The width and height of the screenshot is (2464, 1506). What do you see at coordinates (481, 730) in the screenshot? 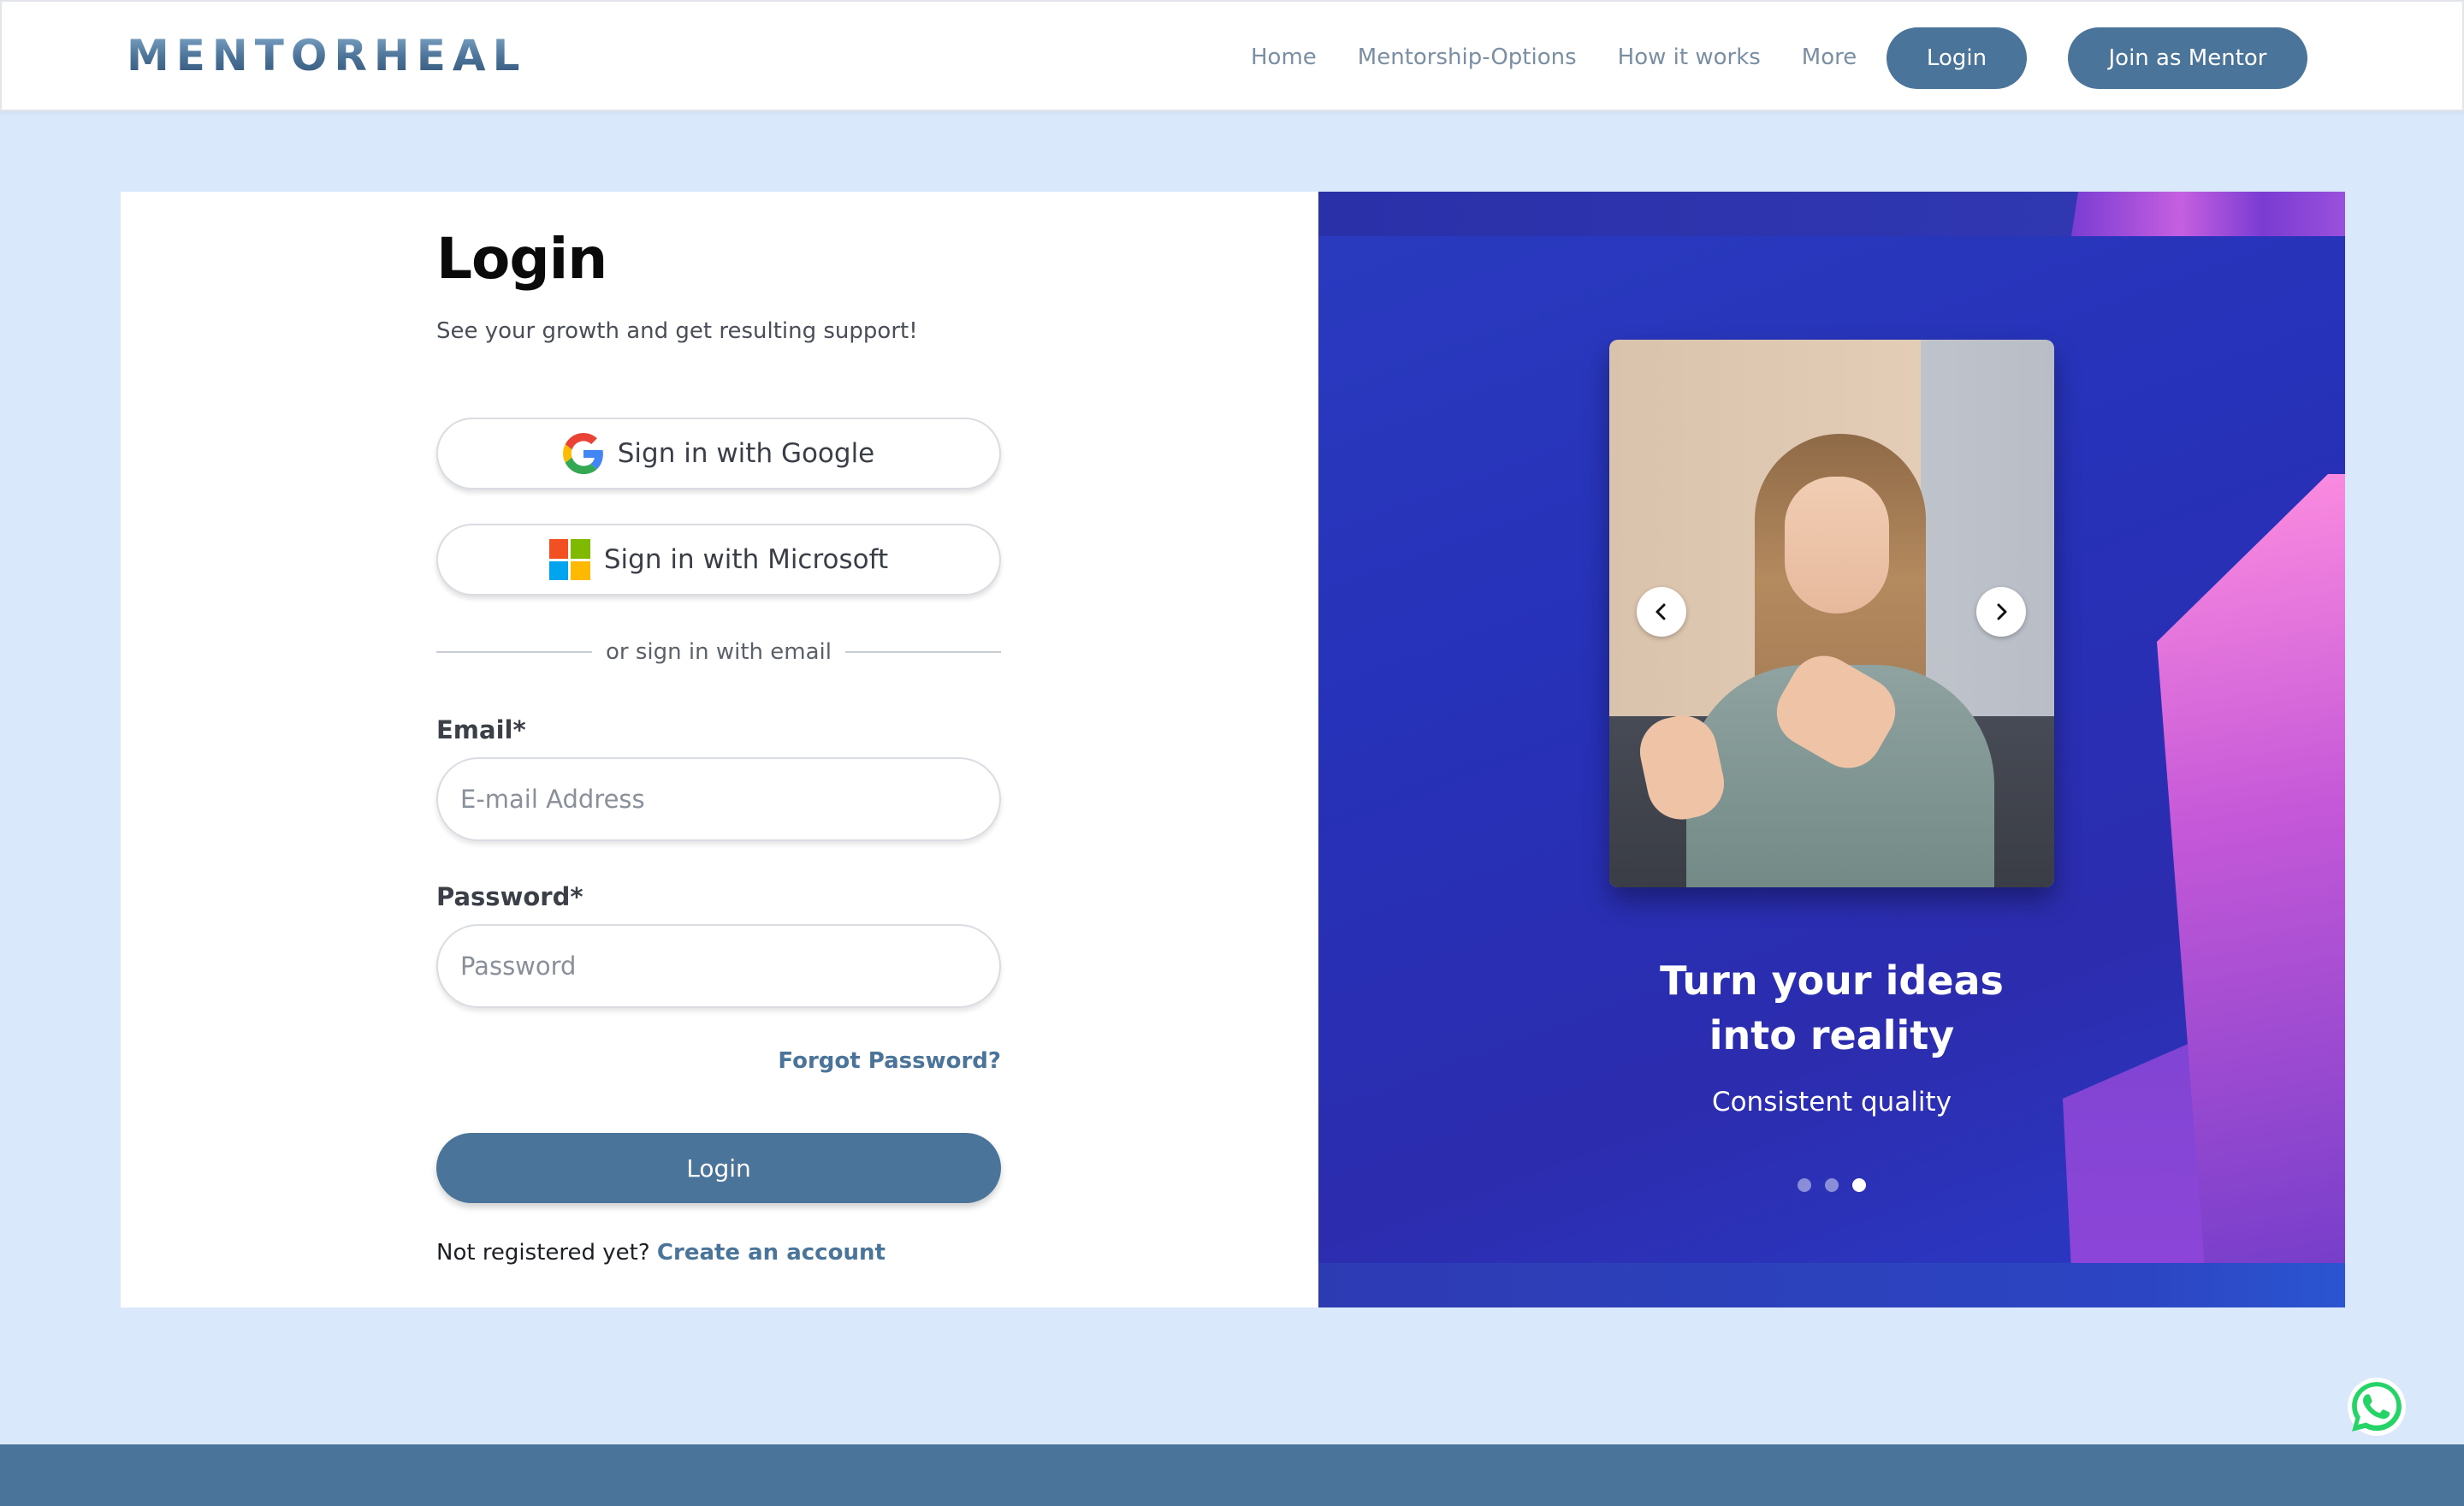
I see `email-label: Email*` at bounding box center [481, 730].